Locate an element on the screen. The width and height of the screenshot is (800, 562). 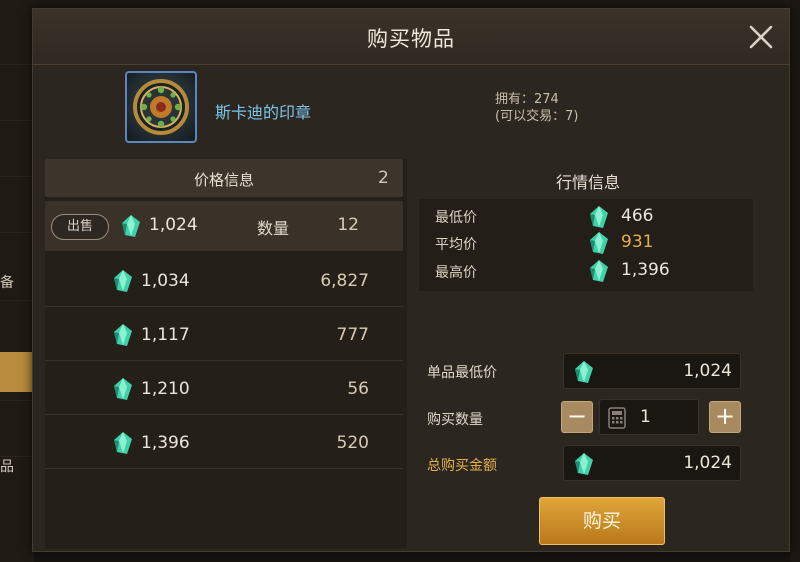
close-button is located at coordinates (761, 37).